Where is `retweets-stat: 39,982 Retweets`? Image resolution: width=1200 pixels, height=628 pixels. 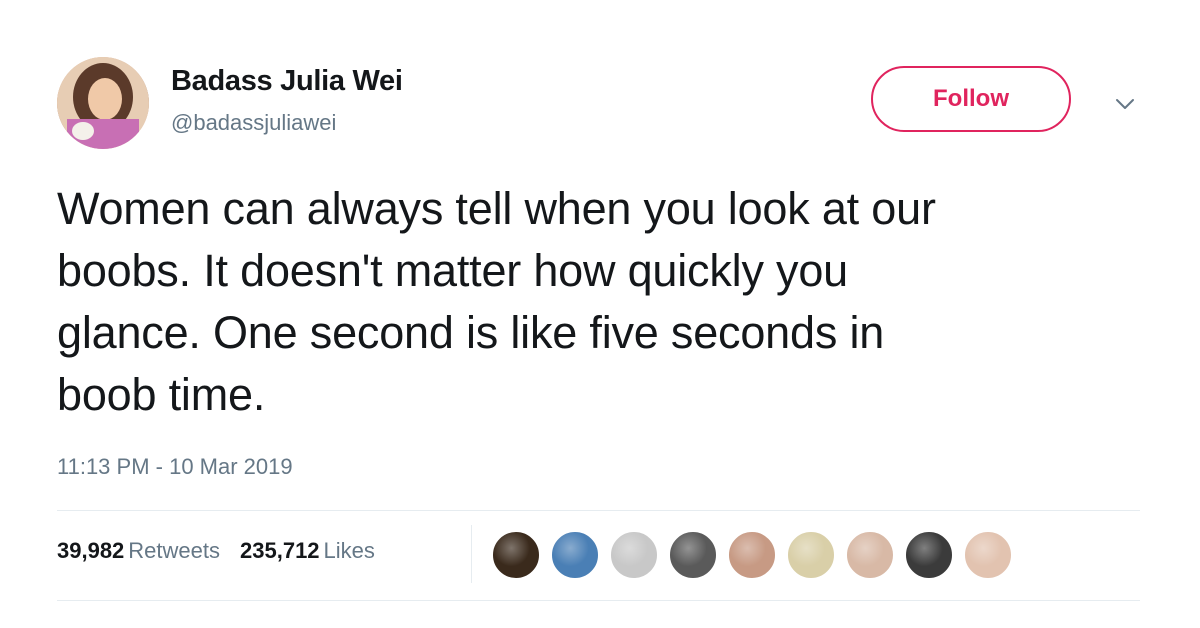
retweets-stat: 39,982 Retweets is located at coordinates (138, 551).